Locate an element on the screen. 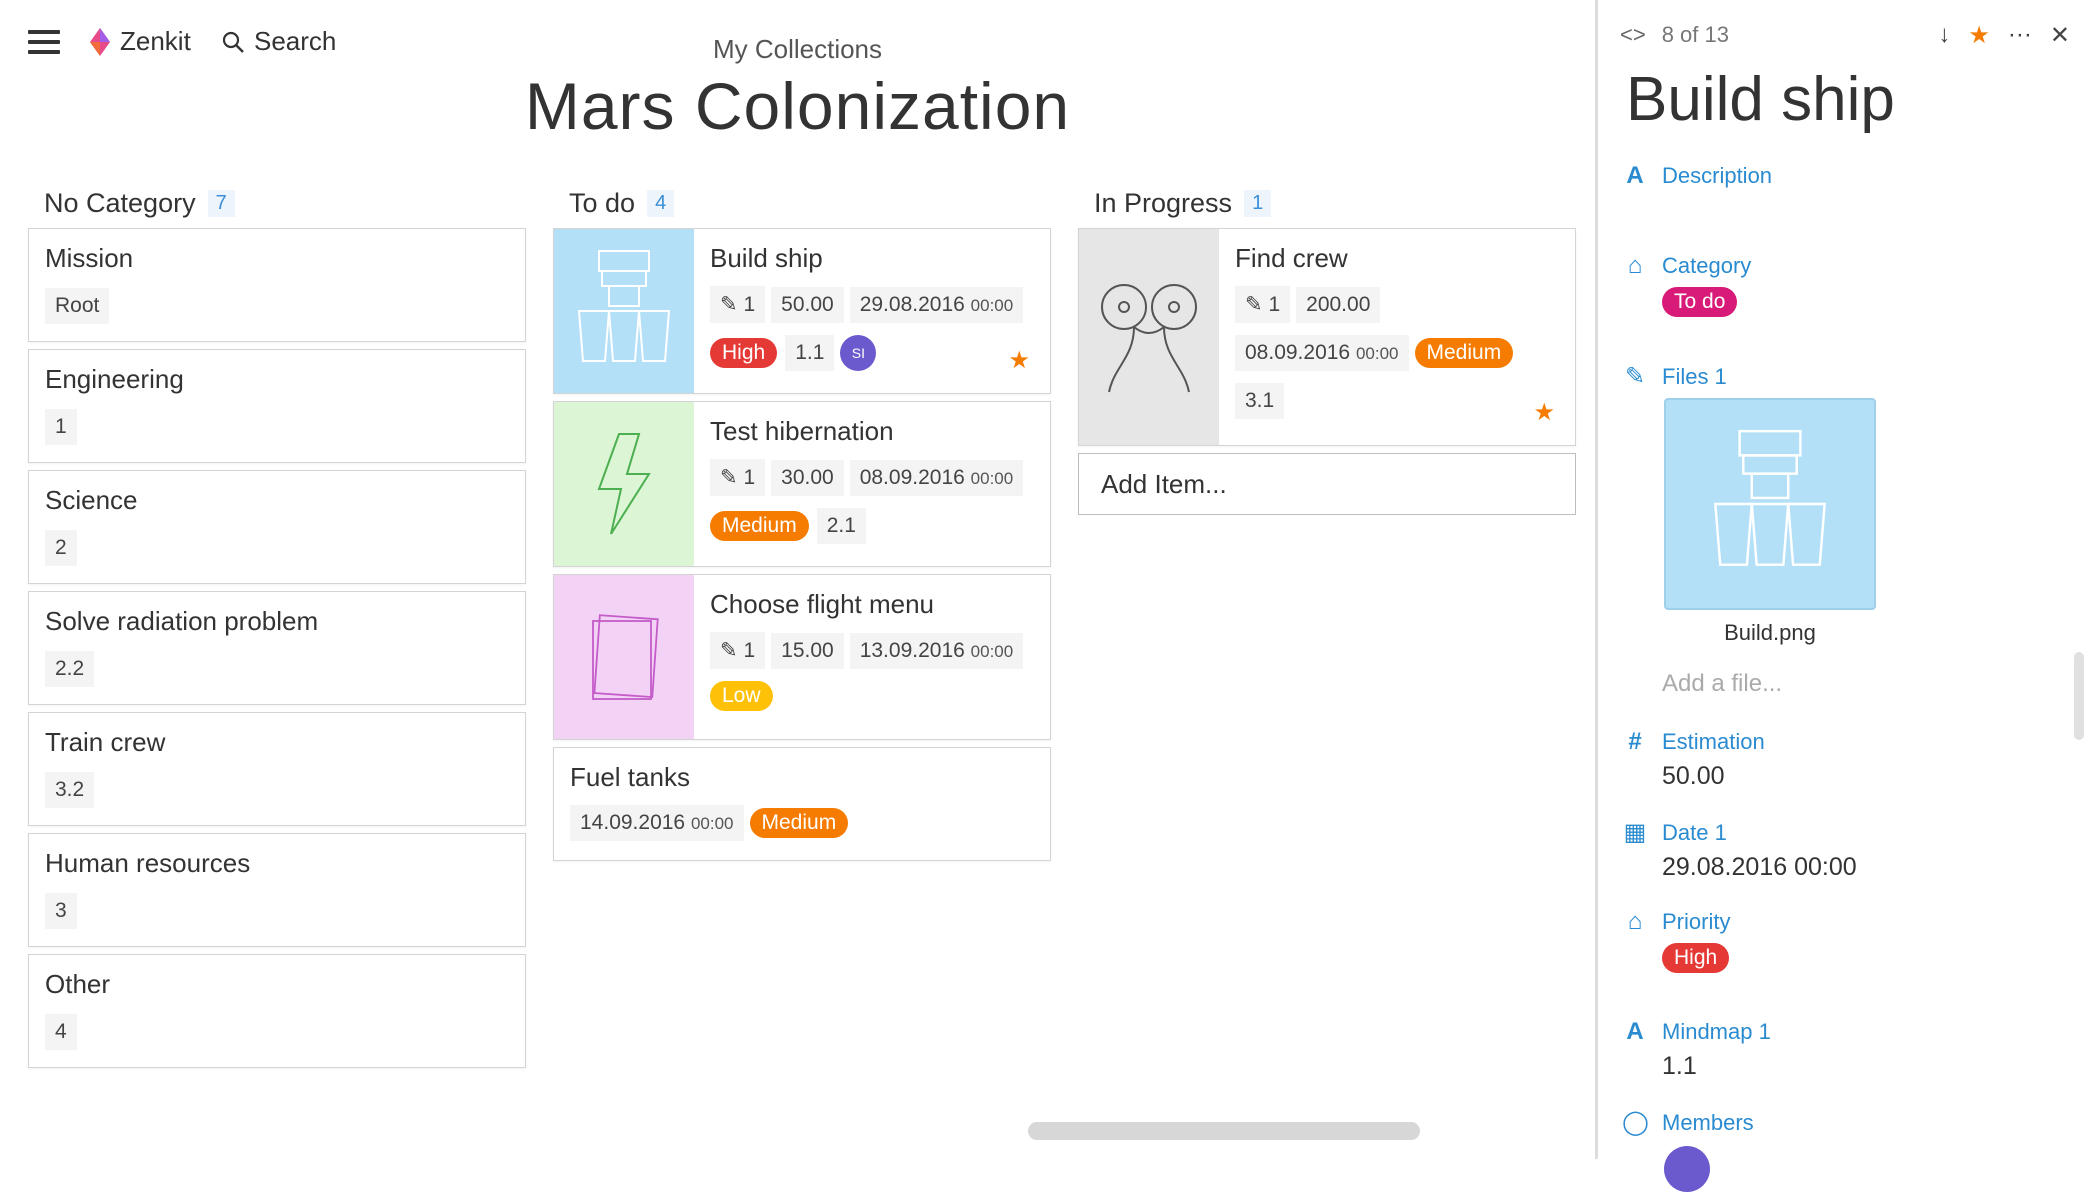 This screenshot has height=1192, width=2088. field-label: Date 1 is located at coordinates (1694, 832).